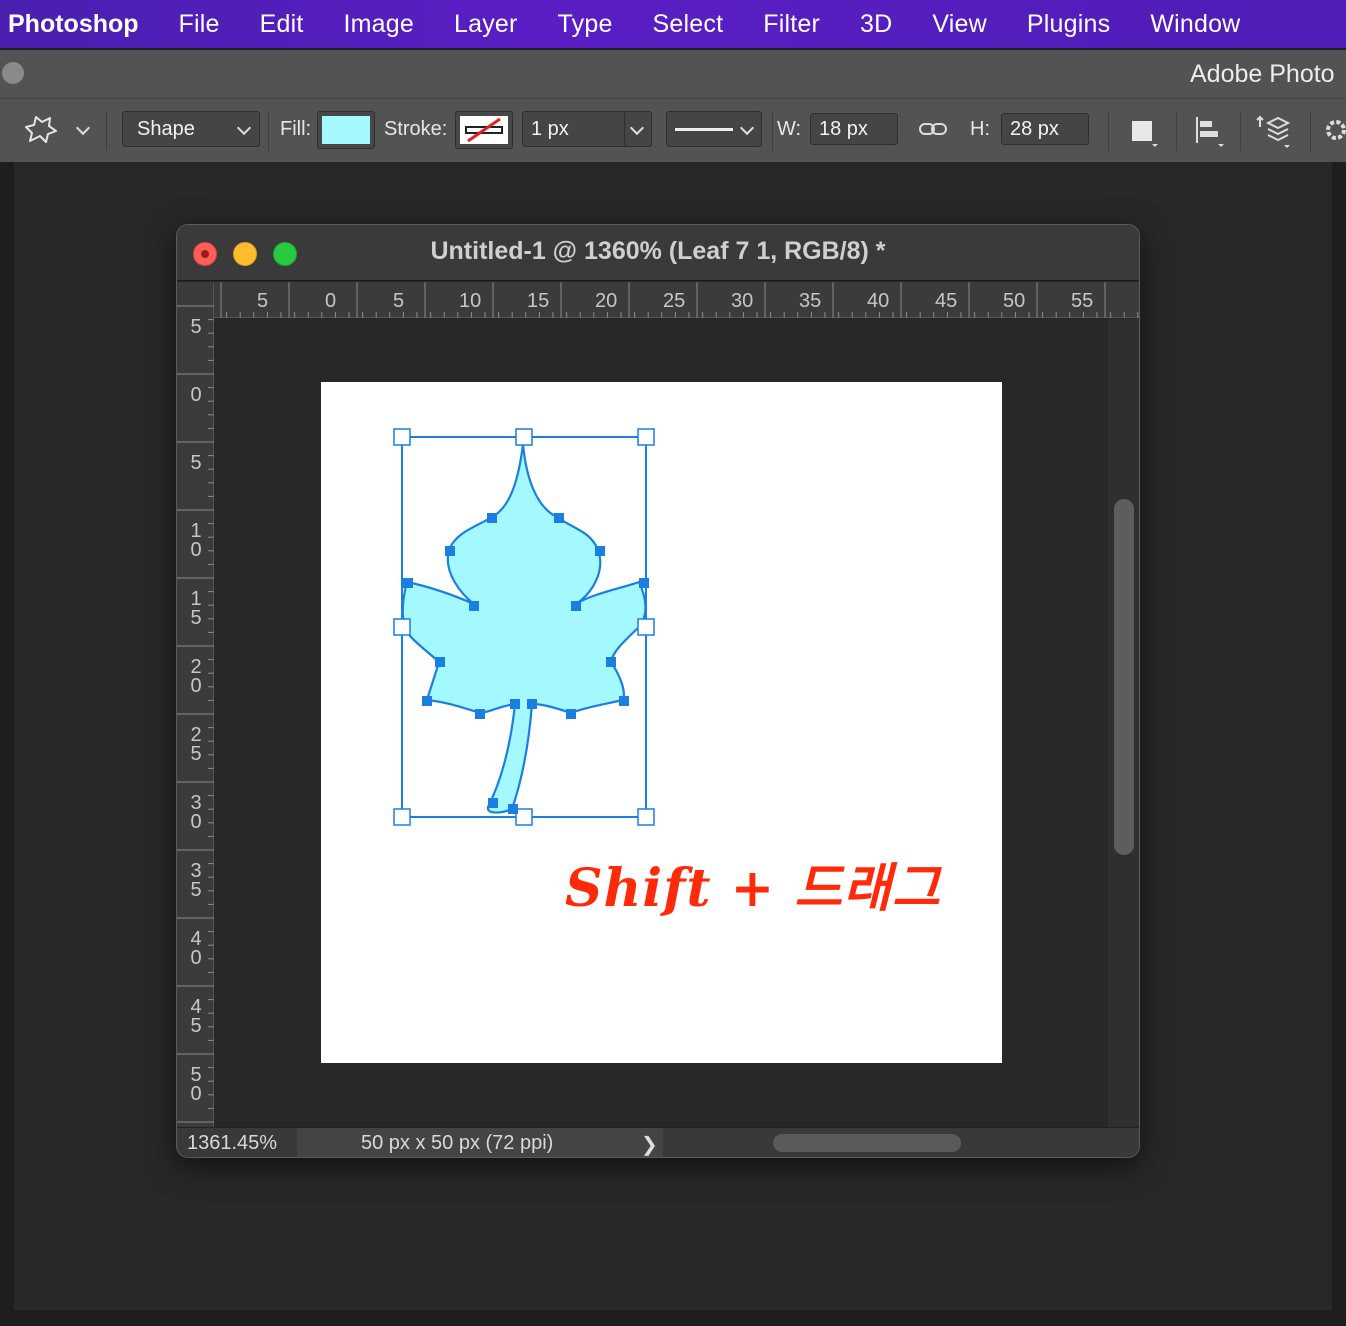 The width and height of the screenshot is (1346, 1326). I want to click on document-info: 50 px x 50 px (72 ppi), so click(480, 1142).